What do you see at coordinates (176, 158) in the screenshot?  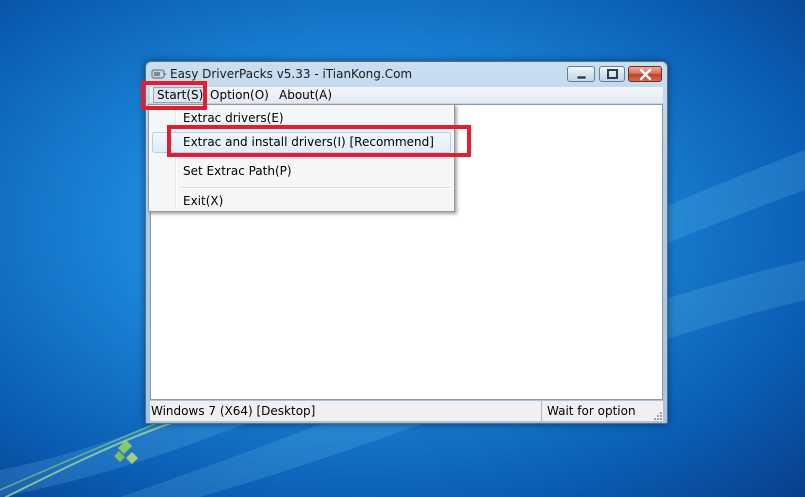 I see `menu-gutter` at bounding box center [176, 158].